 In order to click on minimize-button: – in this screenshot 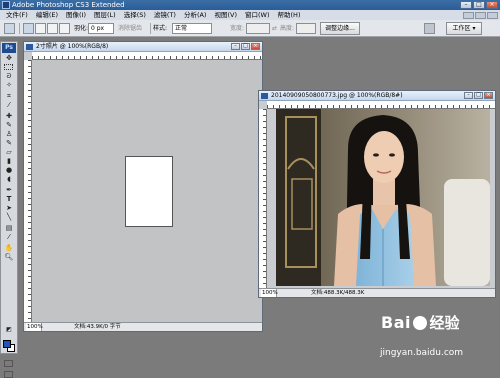, I will do `click(466, 5)`.